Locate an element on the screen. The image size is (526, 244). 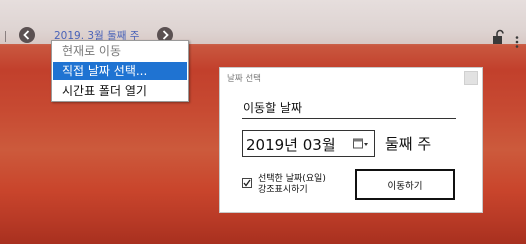
checkbox-label-line1: 선택한 날짜(요일) is located at coordinates (292, 179).